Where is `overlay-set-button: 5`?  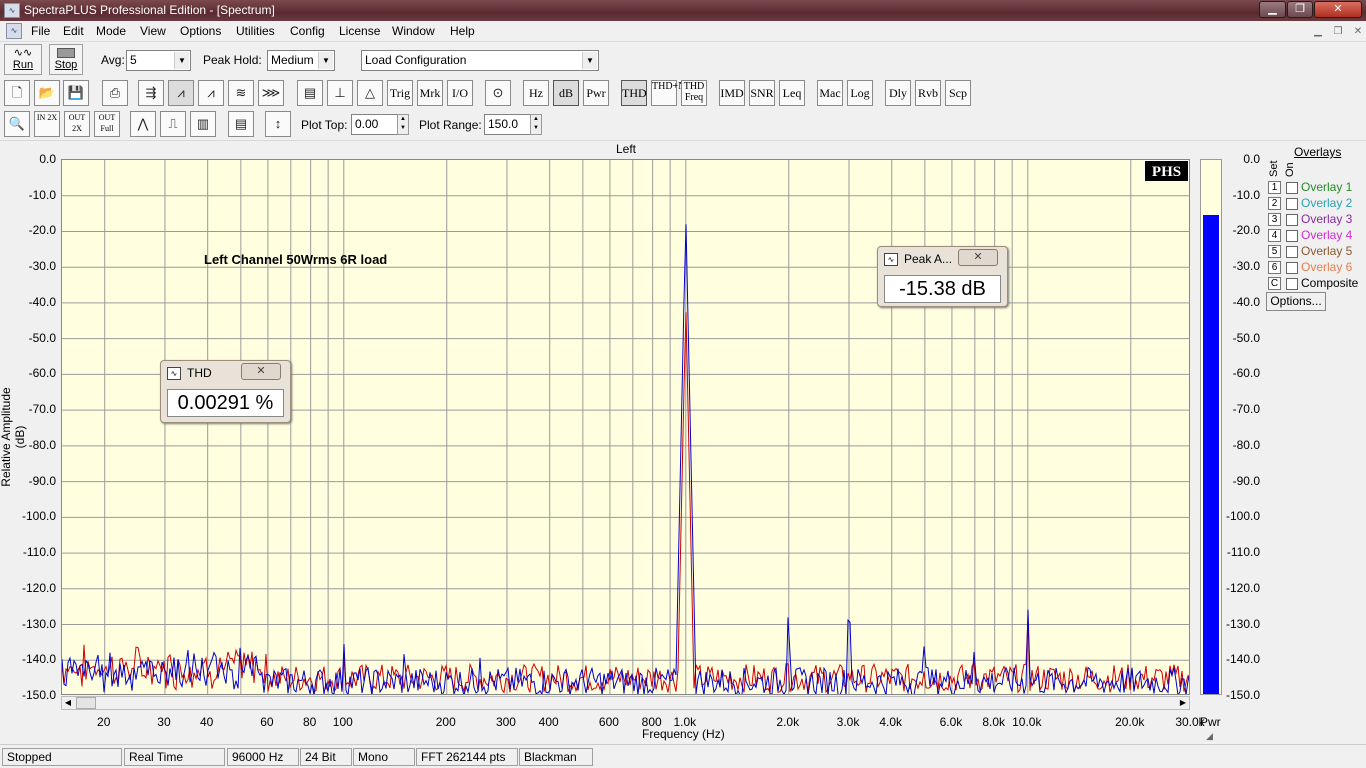 overlay-set-button: 5 is located at coordinates (1274, 251).